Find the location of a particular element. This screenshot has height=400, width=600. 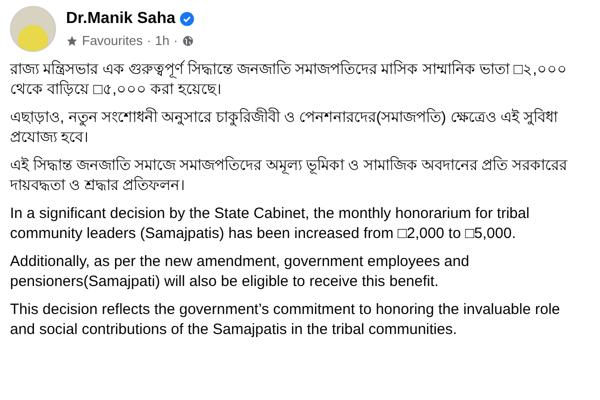

globe-icon is located at coordinates (188, 41).